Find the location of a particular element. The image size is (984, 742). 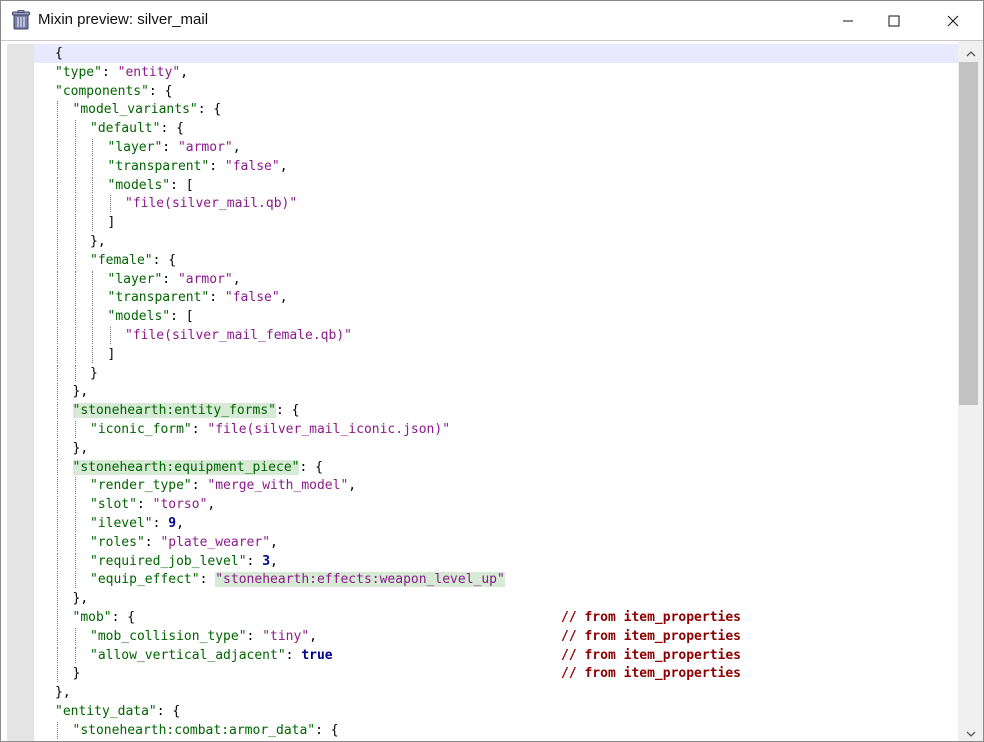

code-line: 3"components": { is located at coordinates (496, 91).